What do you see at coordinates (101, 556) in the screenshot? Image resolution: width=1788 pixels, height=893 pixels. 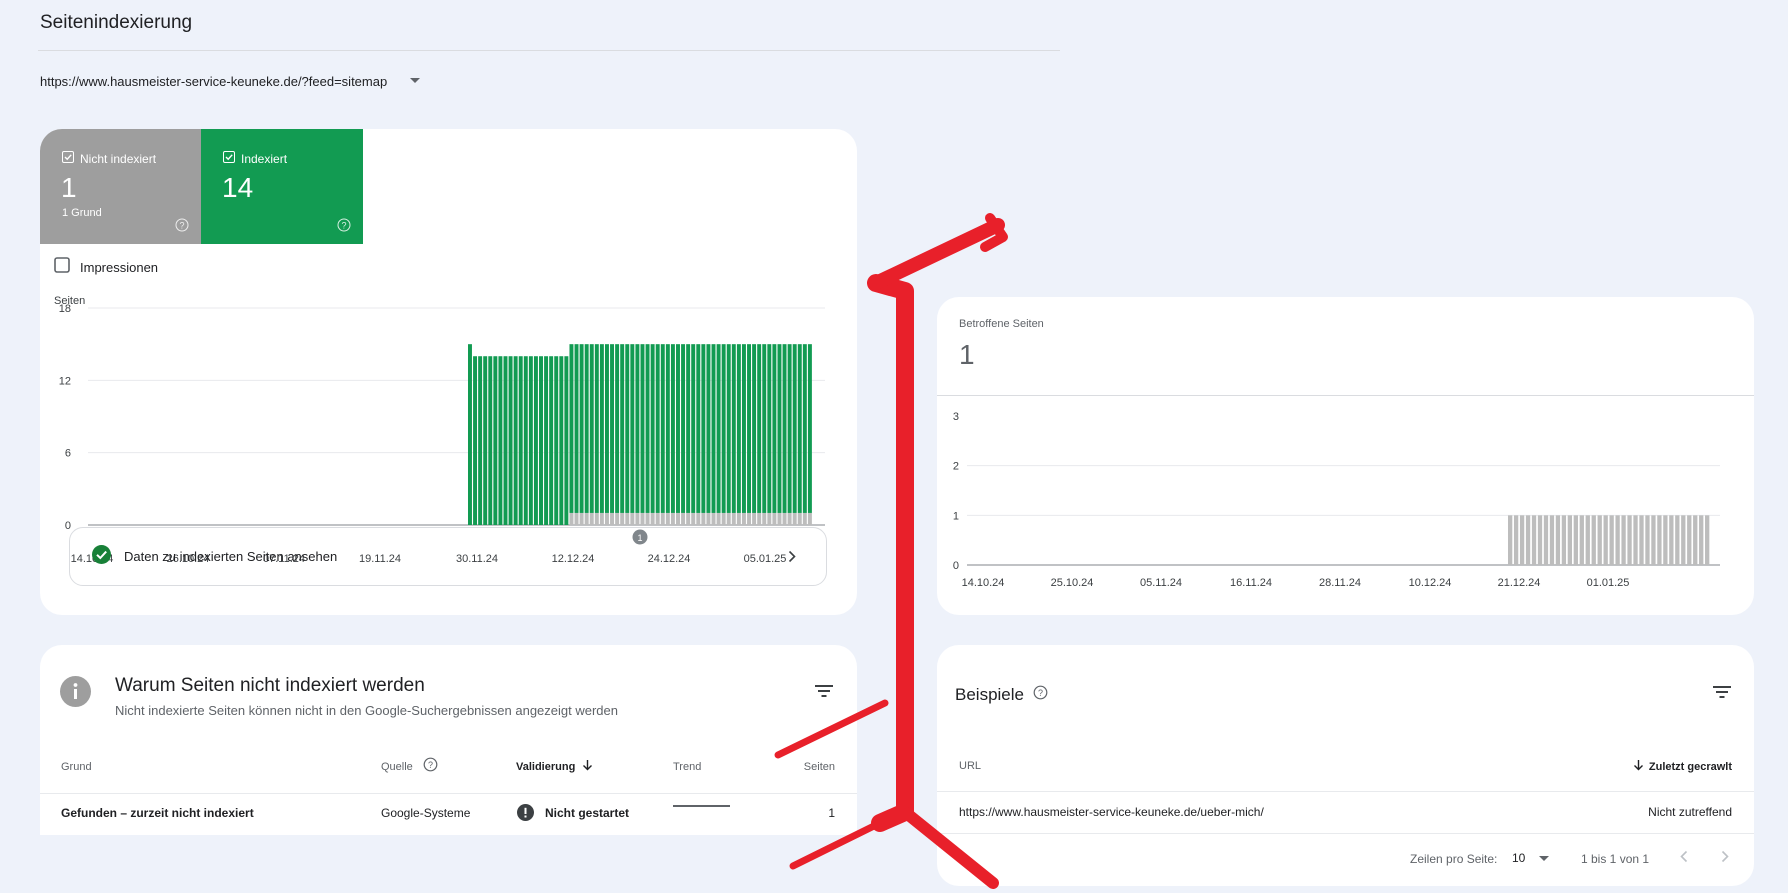 I see `check-circle-icon` at bounding box center [101, 556].